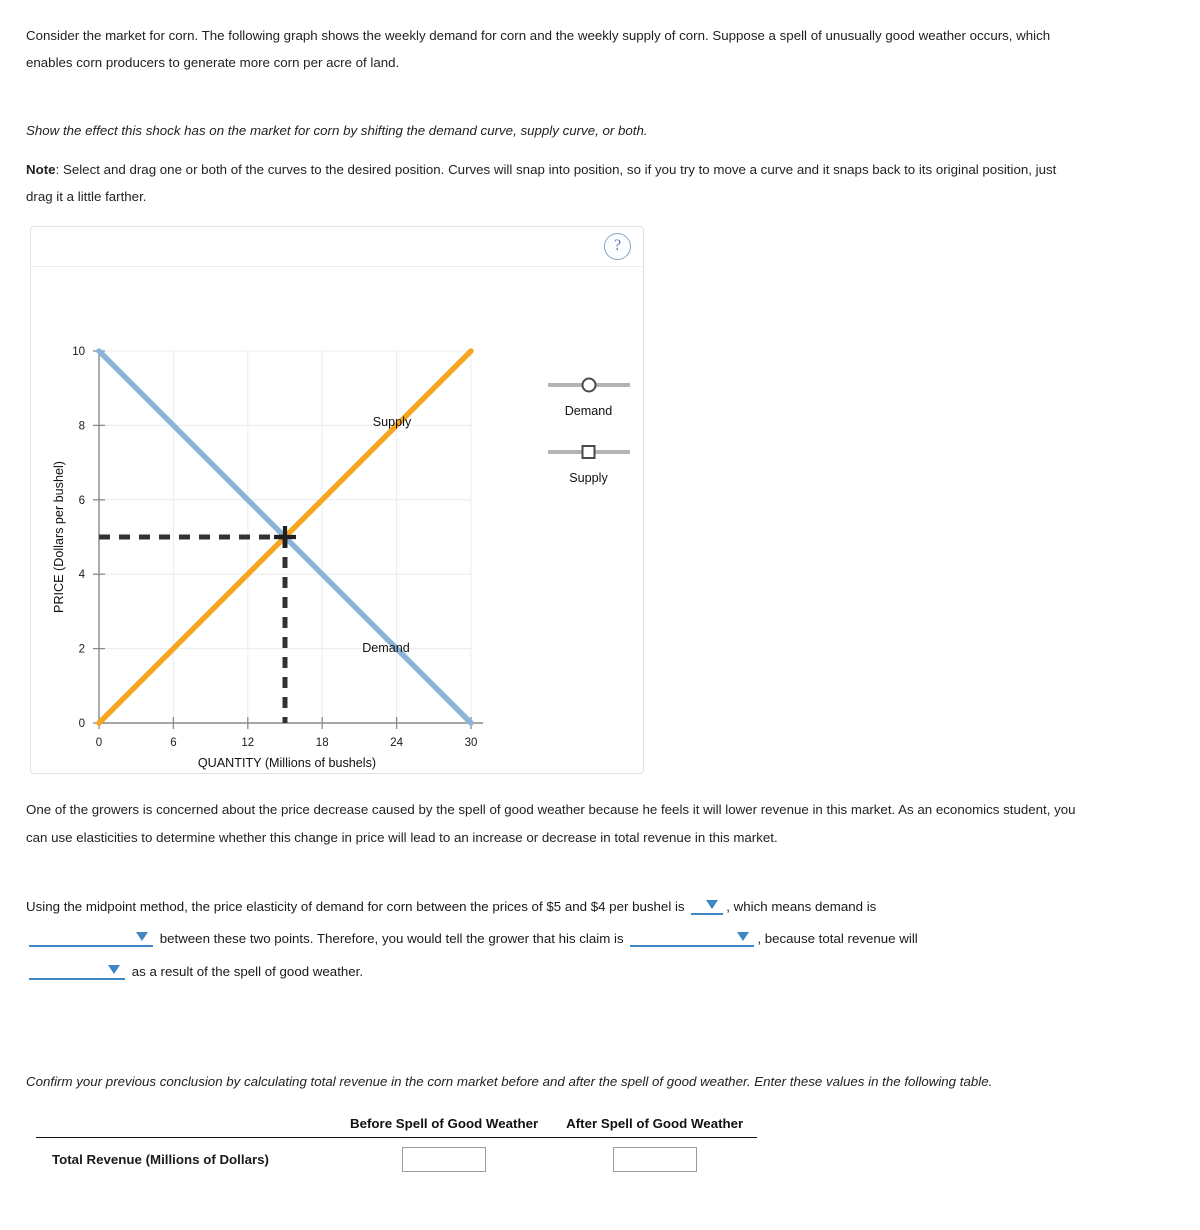  What do you see at coordinates (588, 478) in the screenshot?
I see `legend-label-supply: Supply` at bounding box center [588, 478].